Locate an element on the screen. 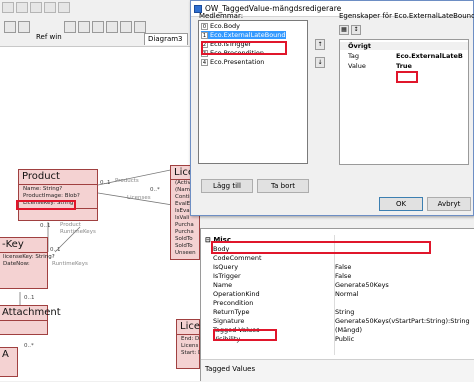 Image resolution: width=474 pixels, height=382 pixels. property-row-tag: Tag Eco.ExternalLateB is located at coordinates (408, 56).